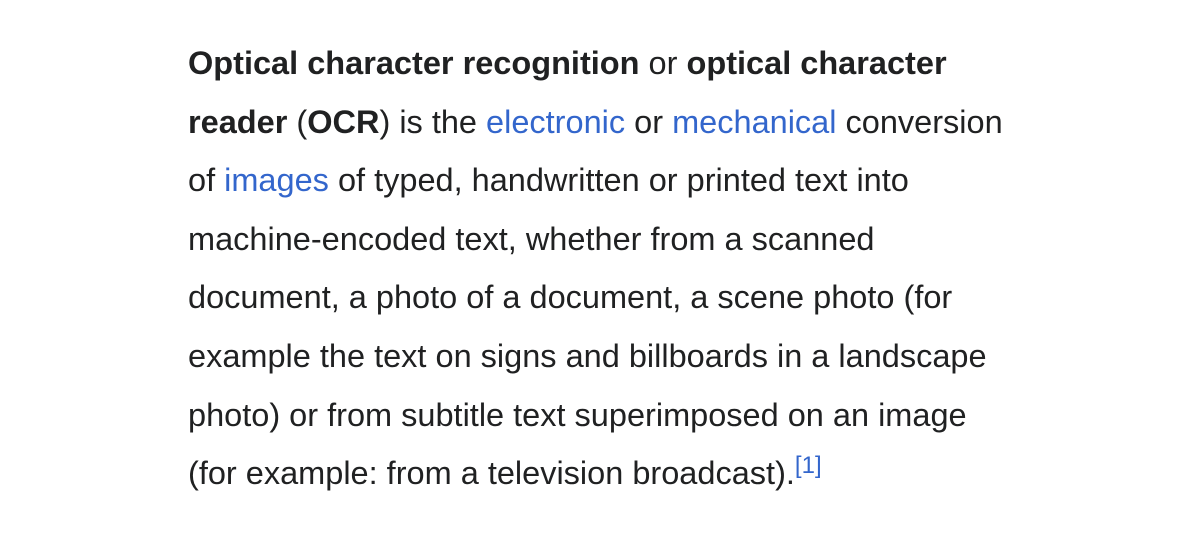  Describe the element at coordinates (433, 121) in the screenshot. I see `definition-text: ) is the` at that location.